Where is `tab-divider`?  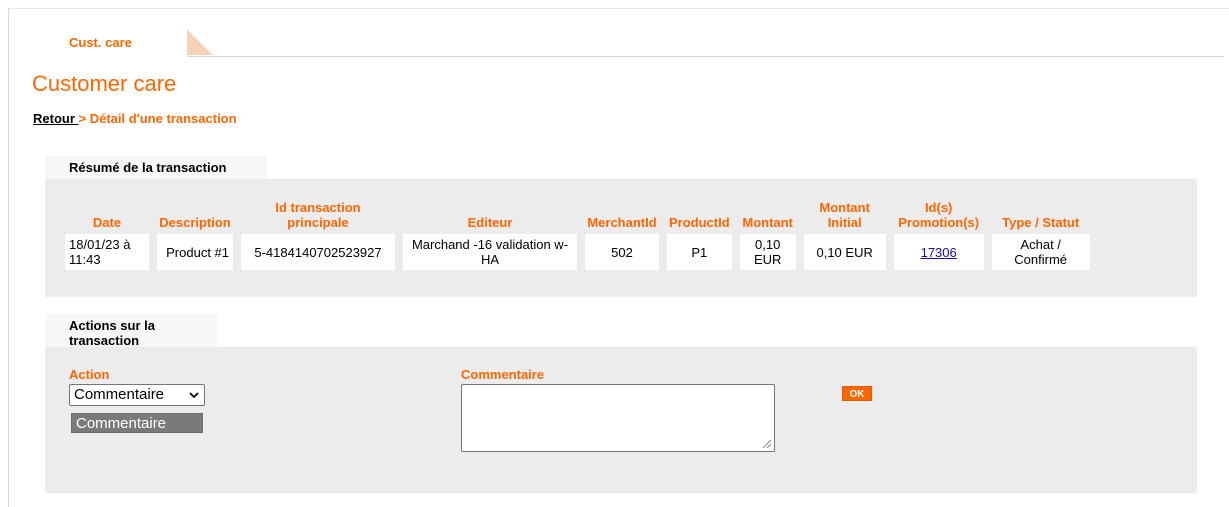
tab-divider is located at coordinates (705, 56).